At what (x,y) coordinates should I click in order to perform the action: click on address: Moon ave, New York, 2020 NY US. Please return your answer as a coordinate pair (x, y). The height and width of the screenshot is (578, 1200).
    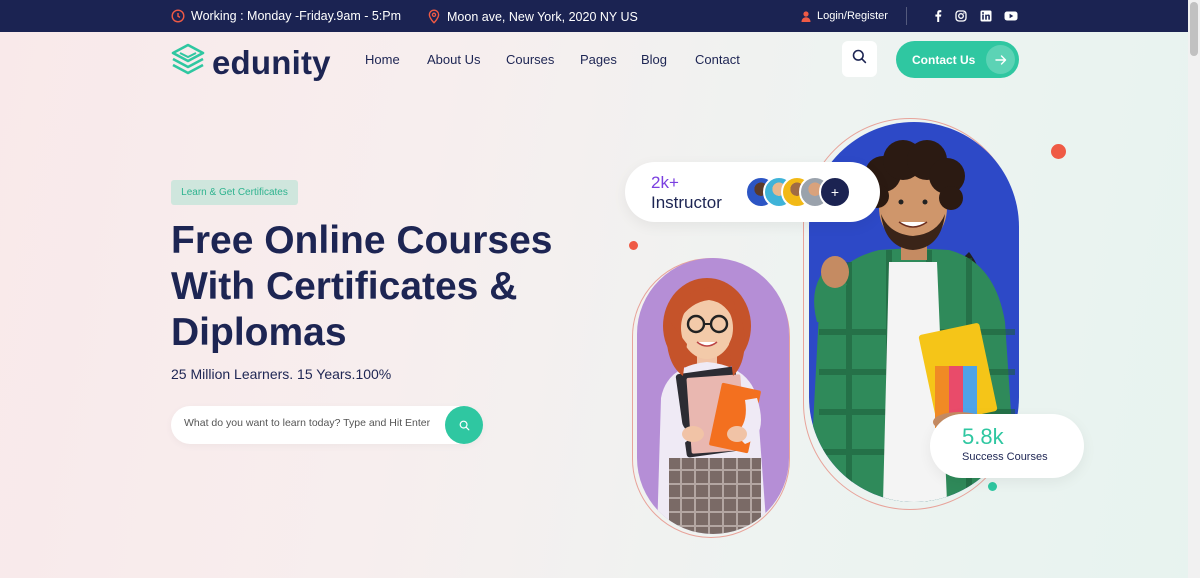
    Looking at the image, I should click on (532, 16).